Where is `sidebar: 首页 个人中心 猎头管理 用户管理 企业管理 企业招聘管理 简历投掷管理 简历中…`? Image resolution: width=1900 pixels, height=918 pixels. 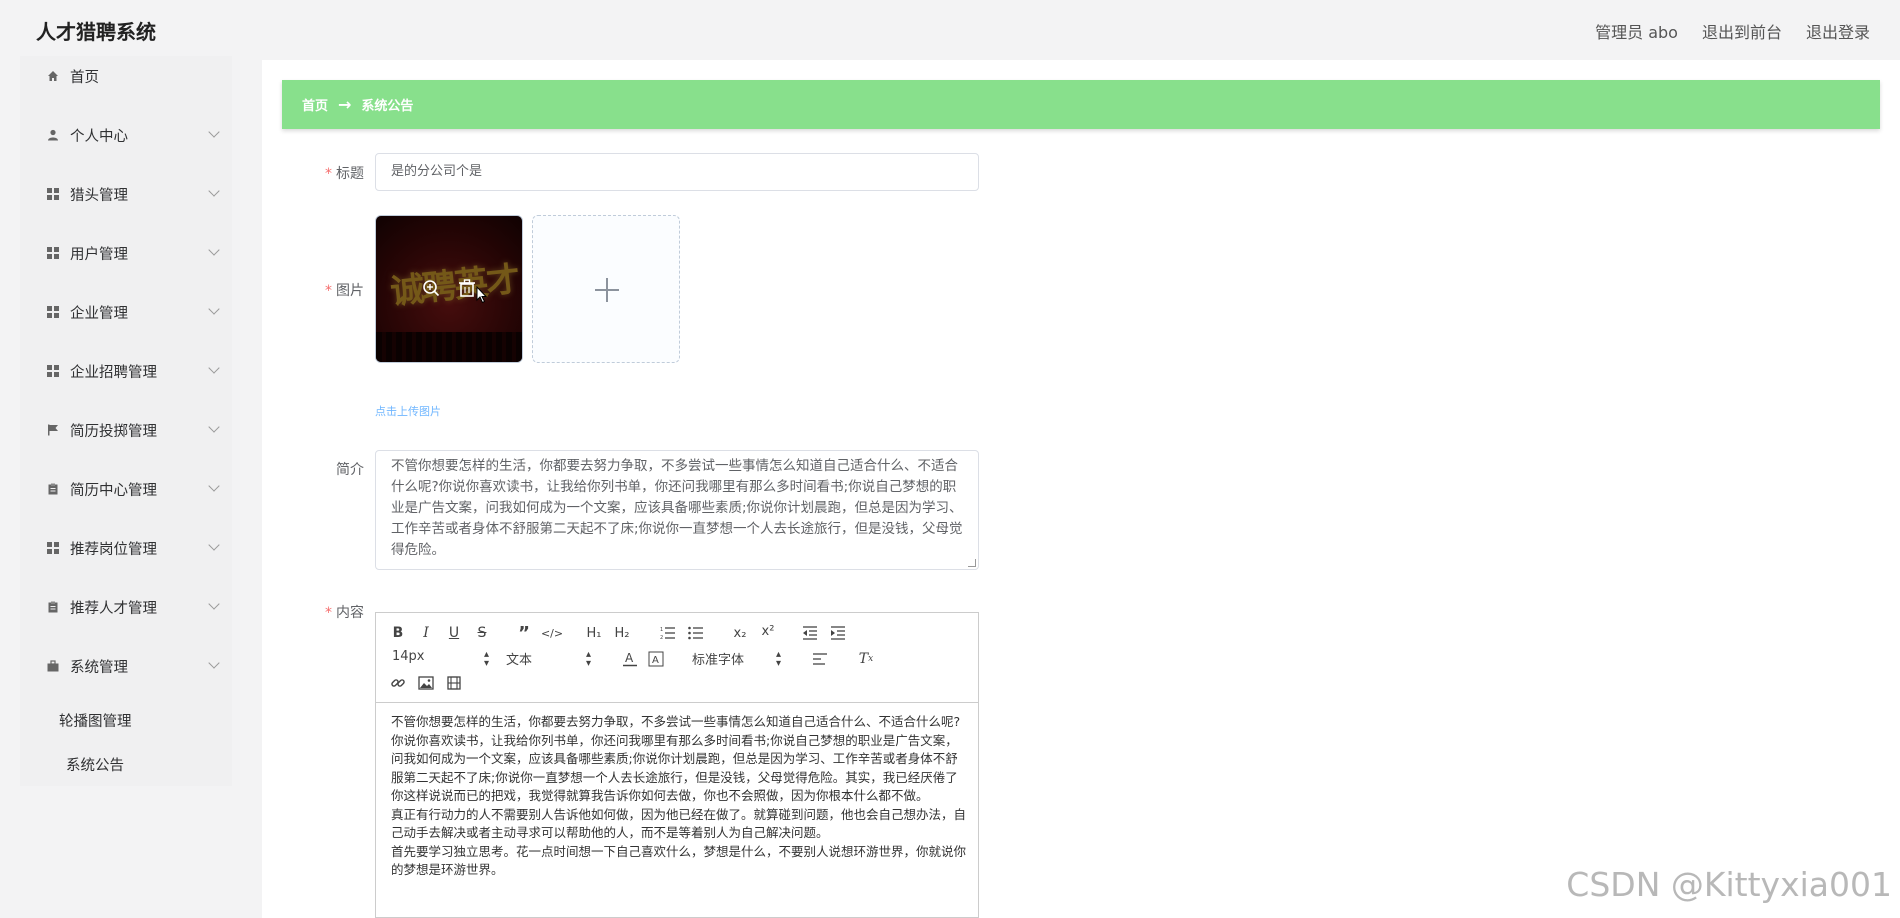
sidebar: 首页 个人中心 猎头管理 用户管理 企业管理 企业招聘管理 简历投掷管理 简历中… is located at coordinates (126, 421).